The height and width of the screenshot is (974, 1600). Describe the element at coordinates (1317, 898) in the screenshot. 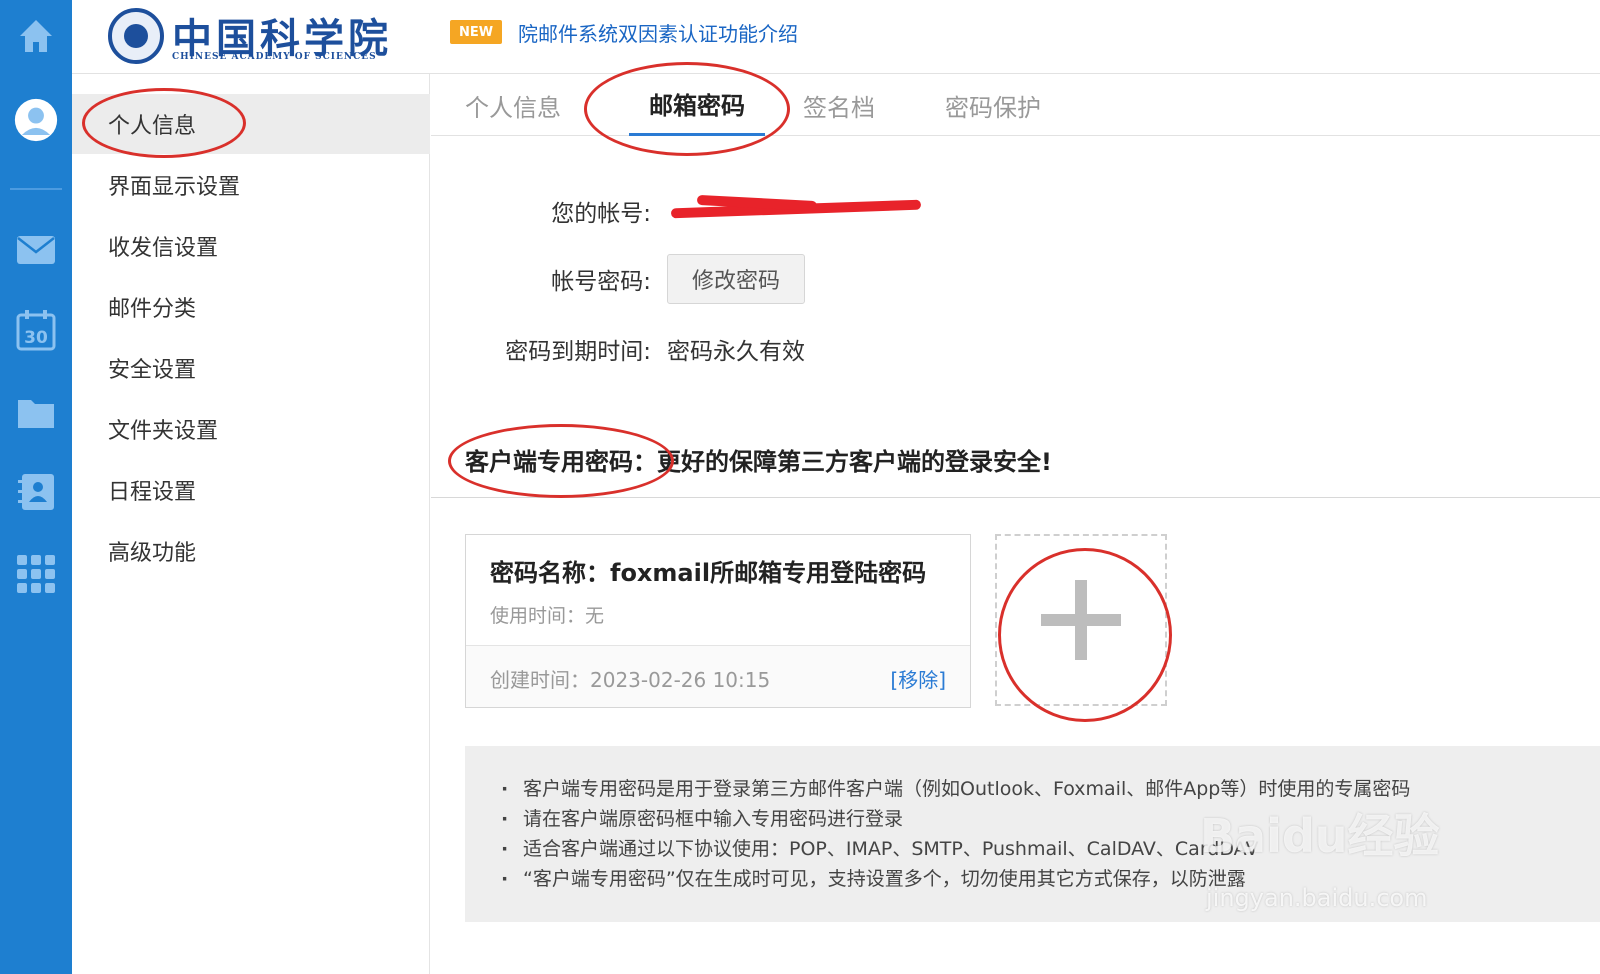

I see `watermark-url: jingyan.baidu.com` at that location.